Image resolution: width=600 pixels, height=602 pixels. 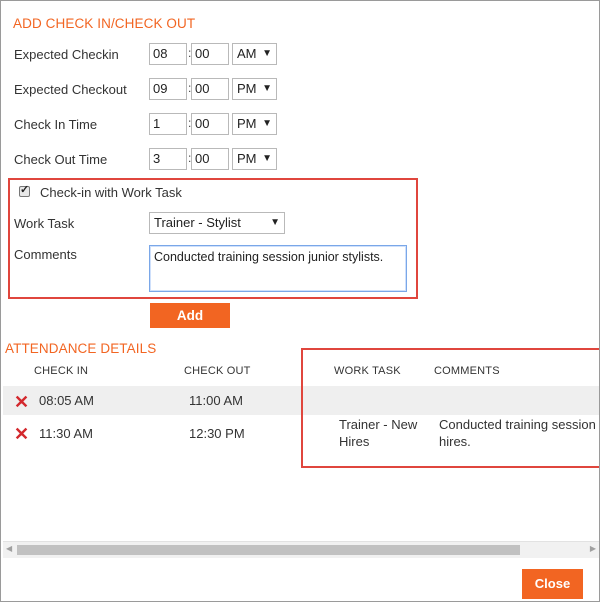 I want to click on check-out-ampm-select: PM ▼, so click(x=254, y=159).